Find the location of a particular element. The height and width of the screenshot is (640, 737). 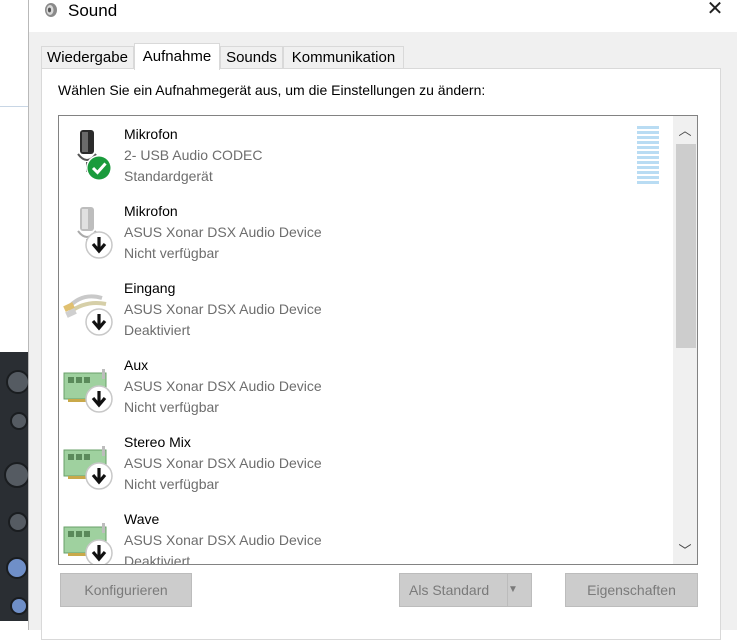

chevron-down-icon: ▼ is located at coordinates (519, 590).